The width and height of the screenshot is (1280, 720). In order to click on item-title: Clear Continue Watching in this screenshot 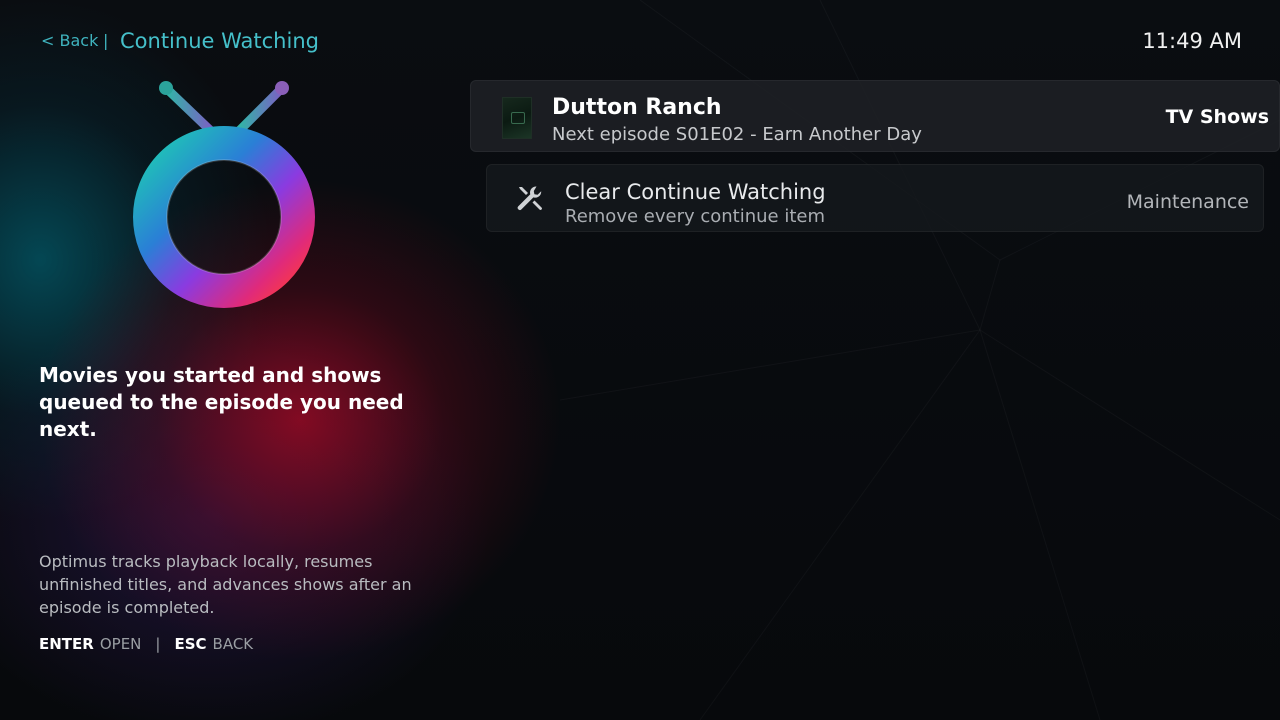, I will do `click(695, 192)`.